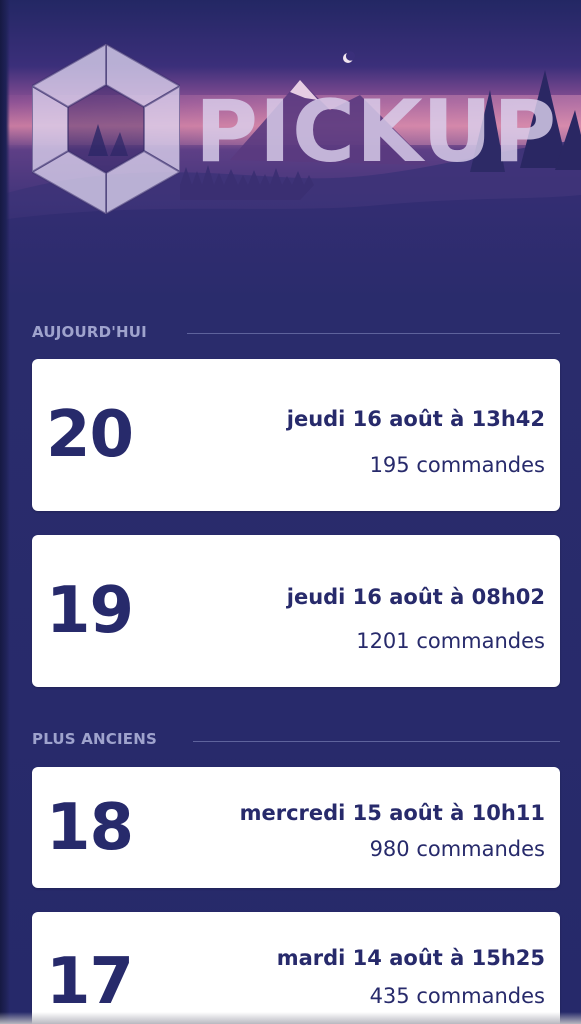  I want to click on section-divider-today, so click(373, 333).